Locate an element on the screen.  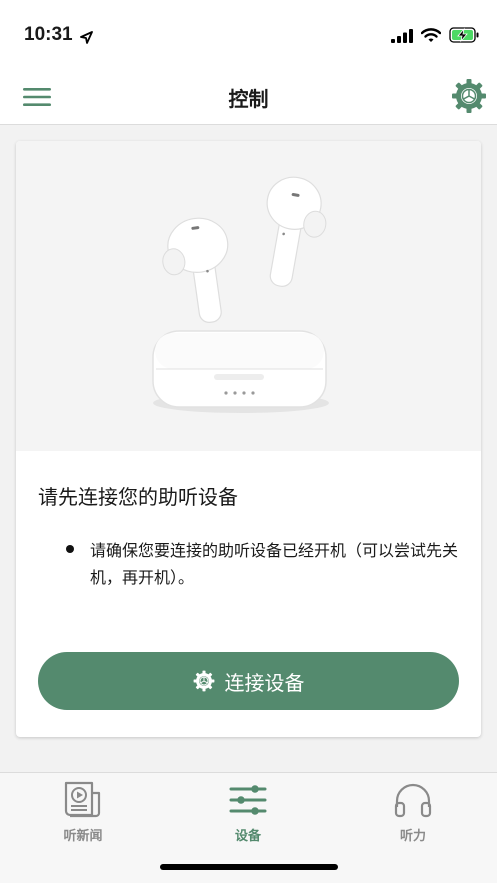
tab-hearing: 听力 is located at coordinates (413, 814).